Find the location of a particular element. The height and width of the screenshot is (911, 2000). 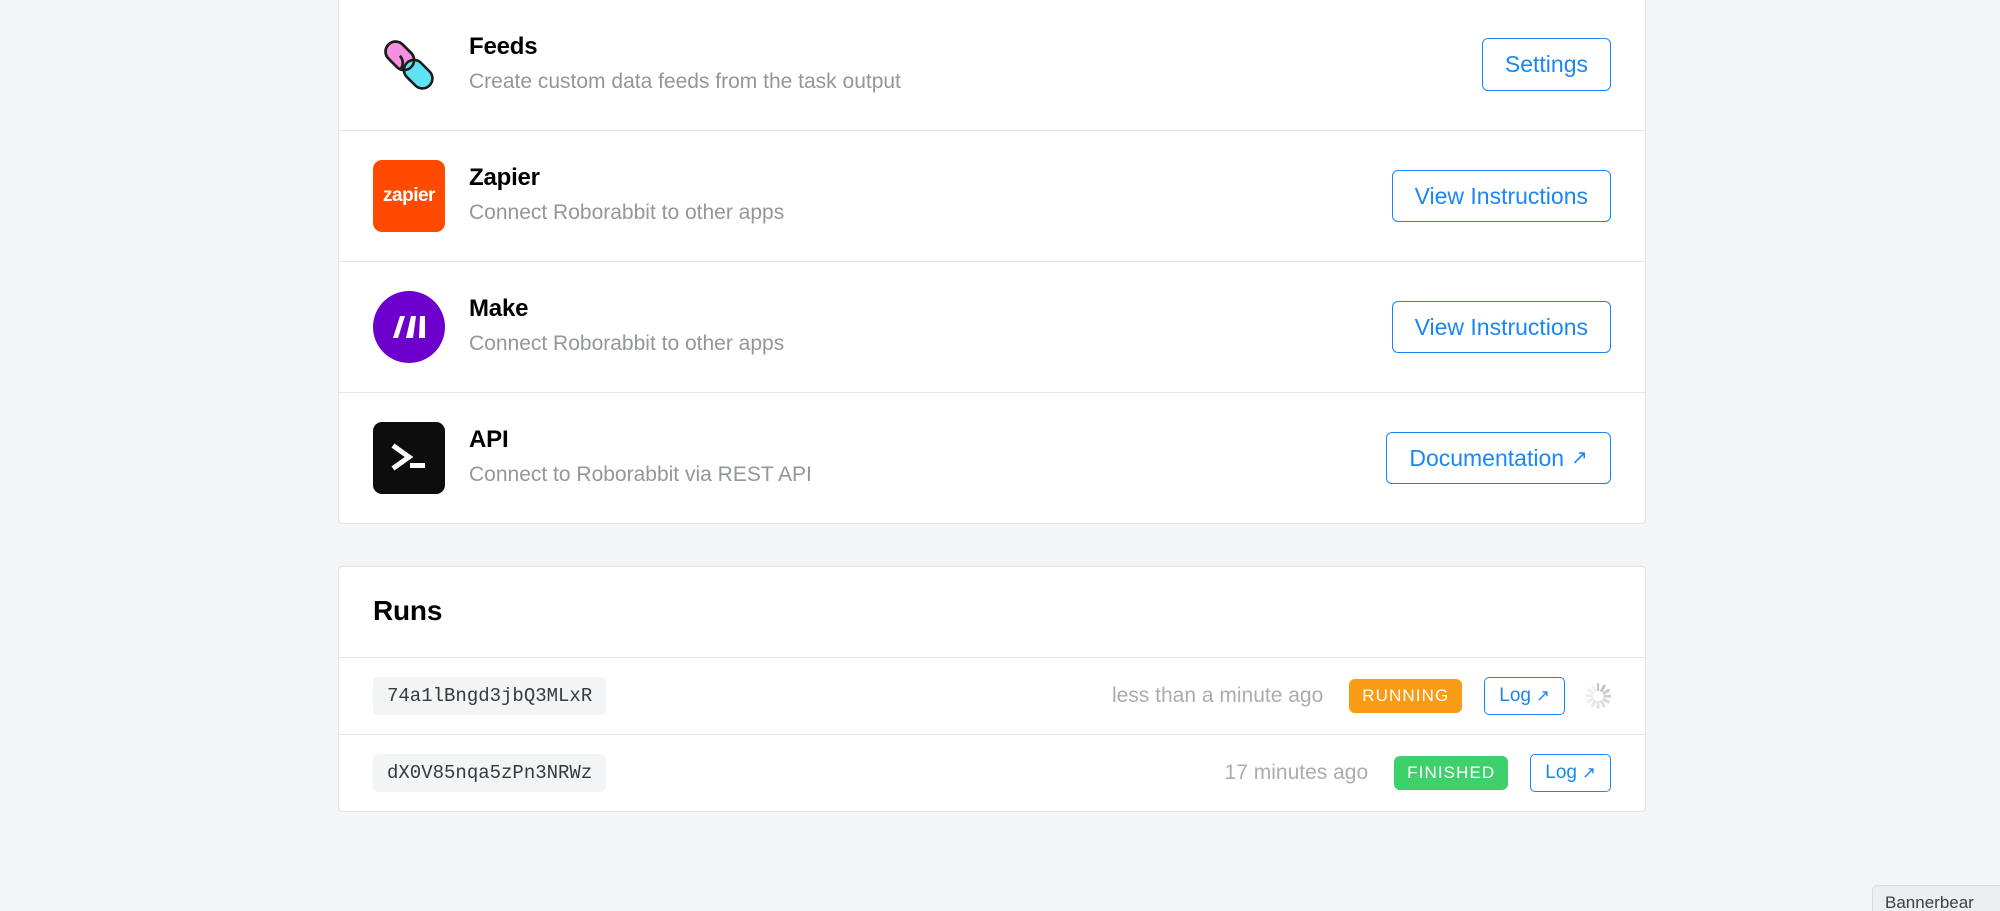

run-timestamp: less than a minute ago is located at coordinates (1217, 695).